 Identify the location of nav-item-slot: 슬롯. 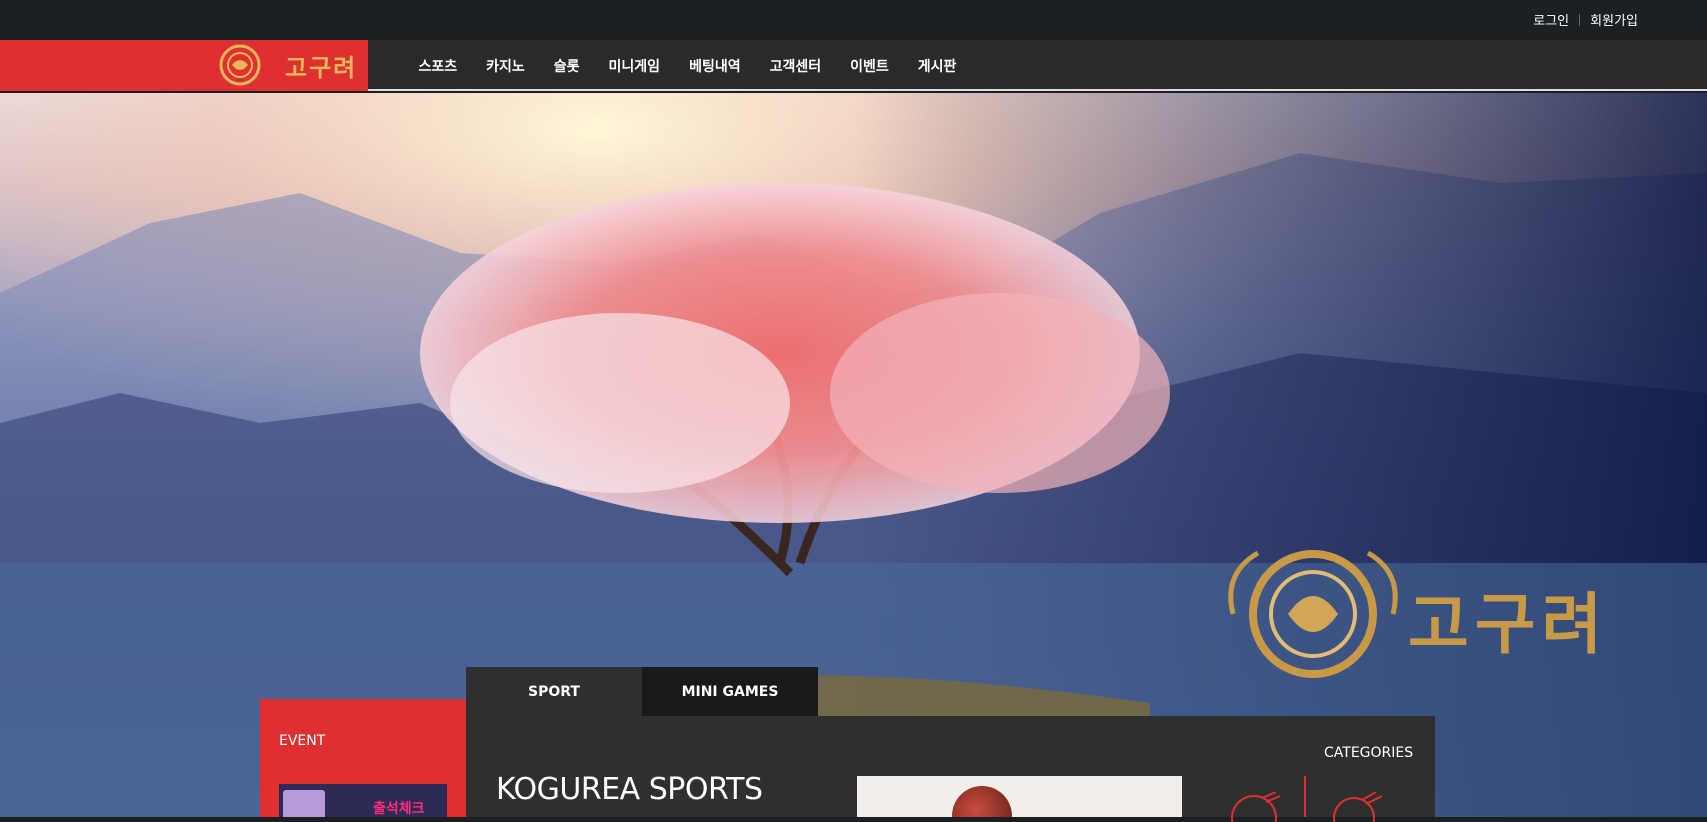
(567, 66).